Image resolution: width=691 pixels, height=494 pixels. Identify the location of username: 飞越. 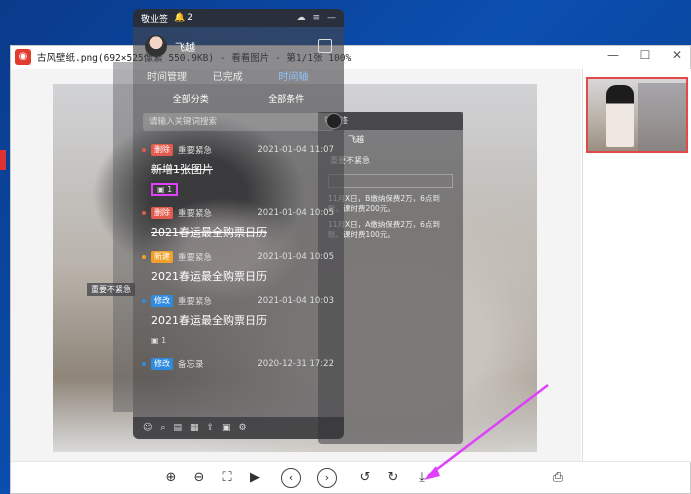
(185, 48).